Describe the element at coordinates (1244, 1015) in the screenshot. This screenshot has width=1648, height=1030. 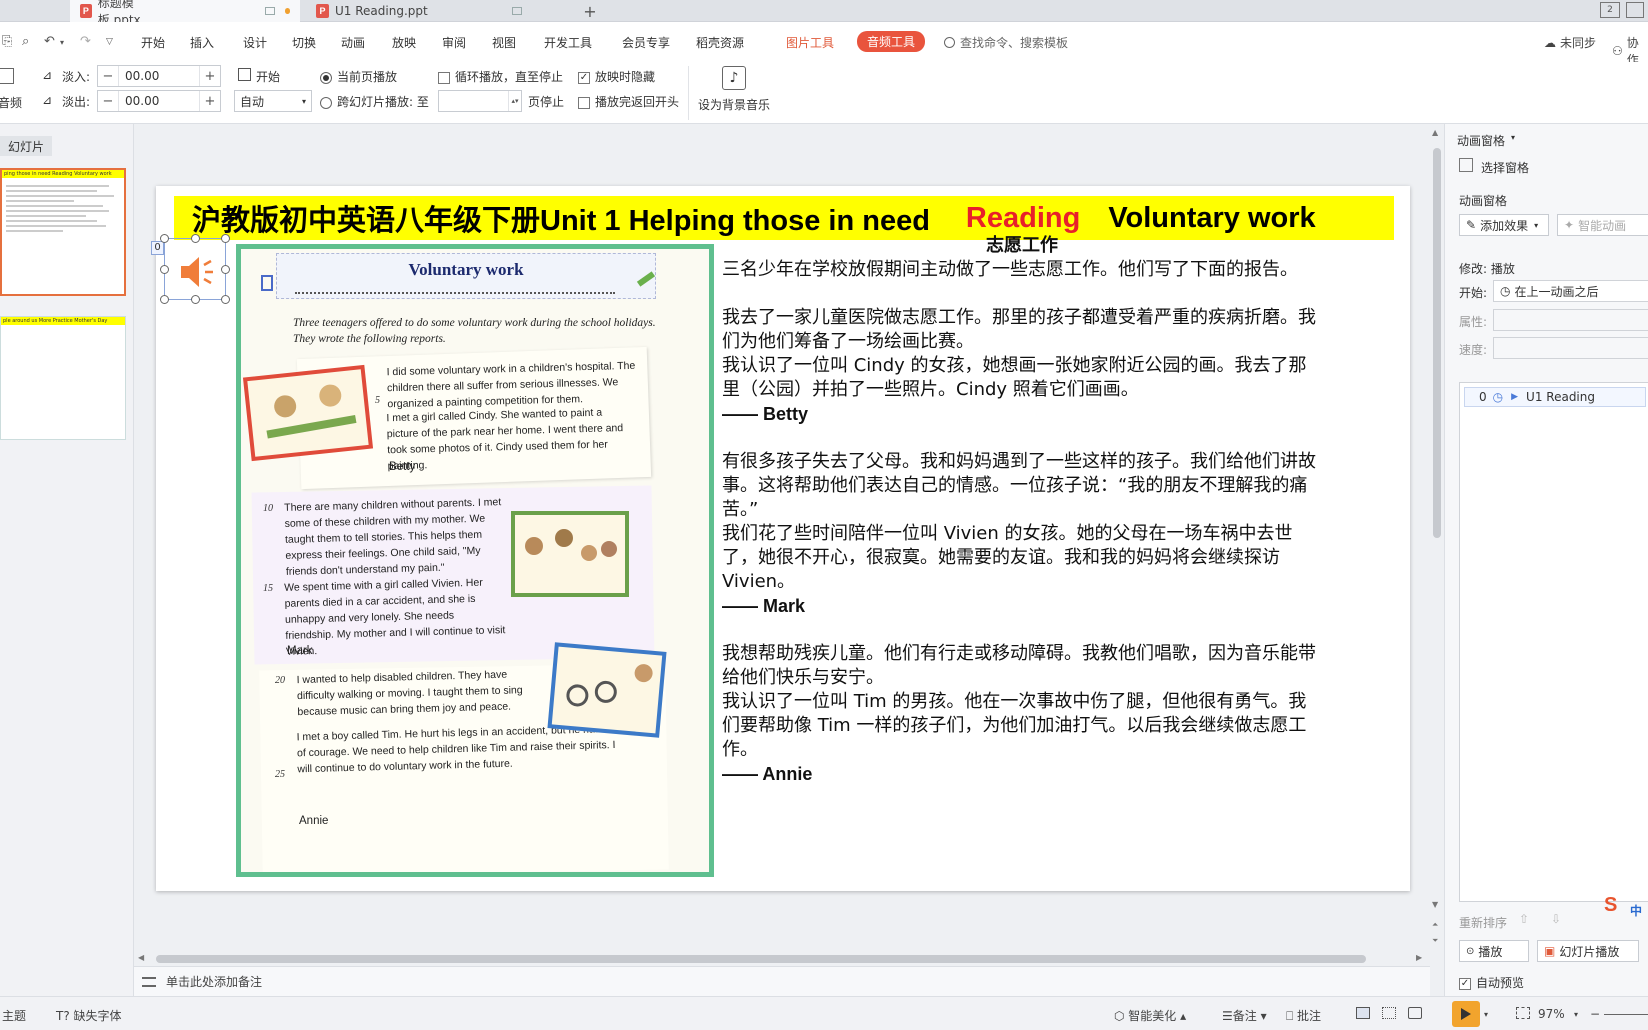
I see `notes-toggle-button: ☰备注 ▾` at that location.